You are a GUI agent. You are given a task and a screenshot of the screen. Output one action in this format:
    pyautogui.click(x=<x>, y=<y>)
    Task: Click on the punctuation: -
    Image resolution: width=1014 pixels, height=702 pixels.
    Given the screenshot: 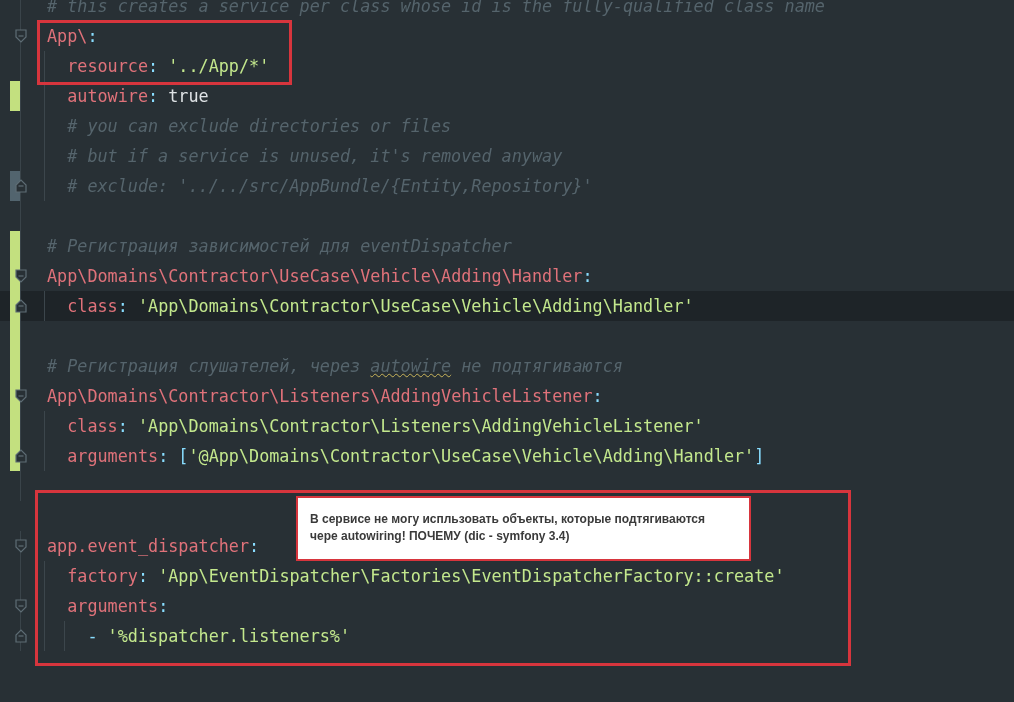 What is the action you would take?
    pyautogui.click(x=93, y=636)
    